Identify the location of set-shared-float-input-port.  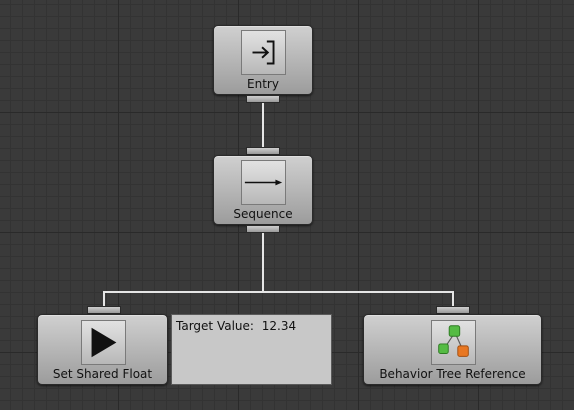
(104, 310).